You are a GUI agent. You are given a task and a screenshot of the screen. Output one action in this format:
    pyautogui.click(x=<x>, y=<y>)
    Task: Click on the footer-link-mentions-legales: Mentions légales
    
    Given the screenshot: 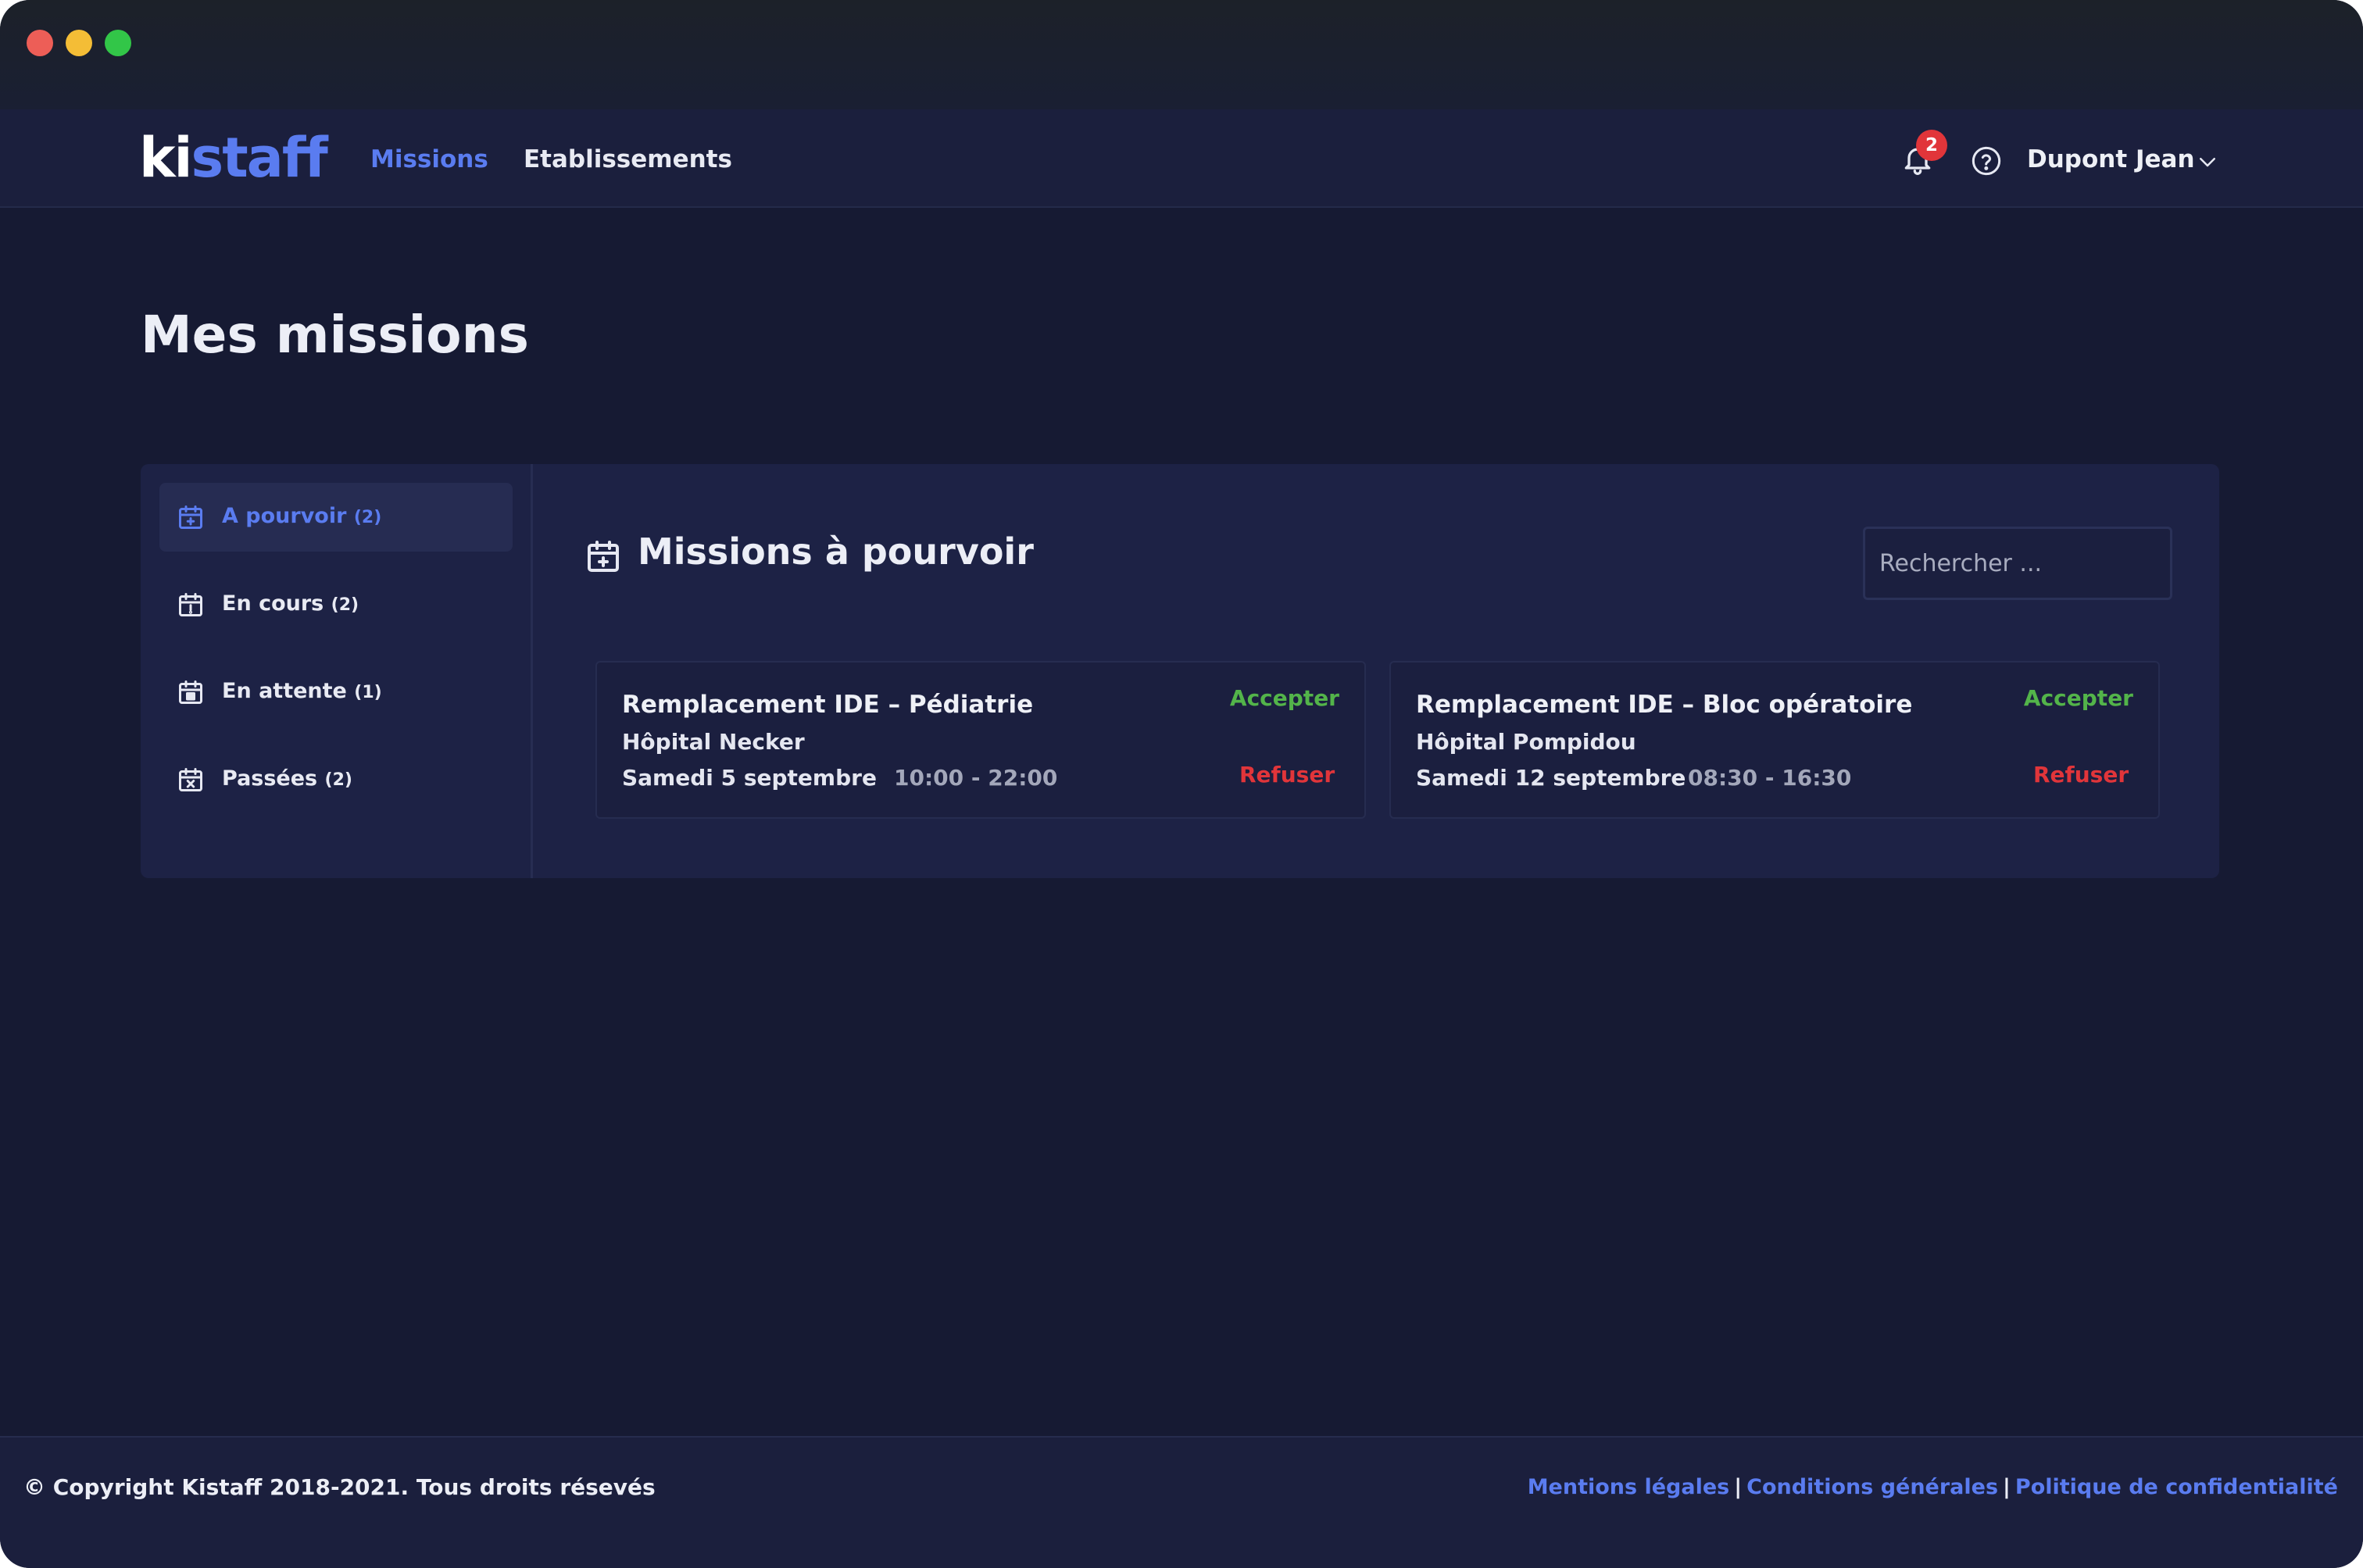 What is the action you would take?
    pyautogui.click(x=1629, y=1487)
    